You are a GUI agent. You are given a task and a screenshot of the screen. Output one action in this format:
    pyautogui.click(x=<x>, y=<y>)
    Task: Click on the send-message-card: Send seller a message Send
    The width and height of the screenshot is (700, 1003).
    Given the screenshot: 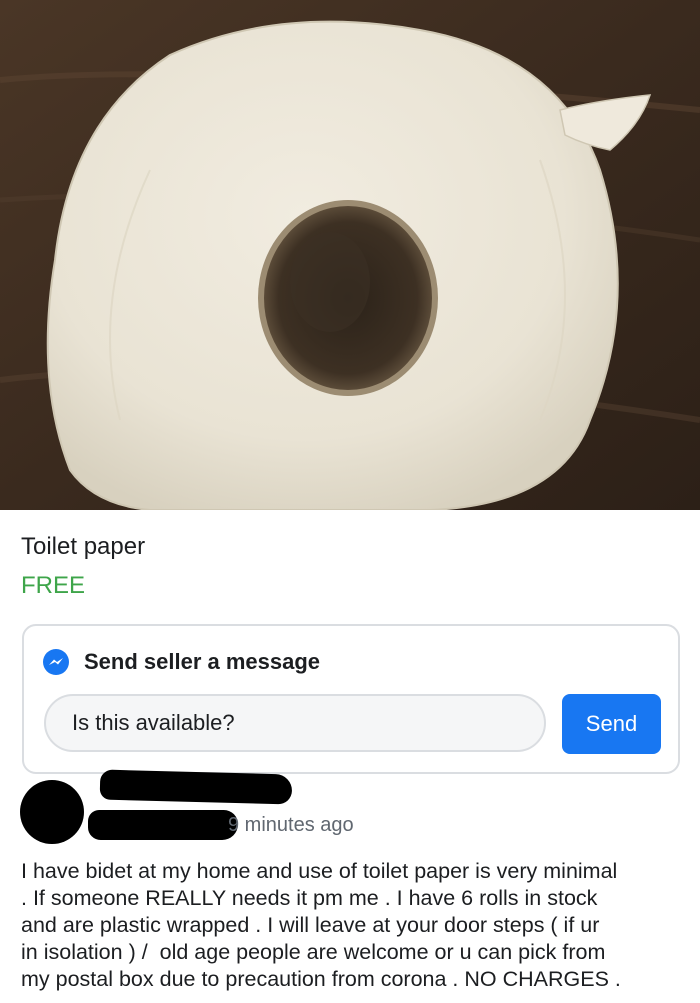 What is the action you would take?
    pyautogui.click(x=351, y=699)
    